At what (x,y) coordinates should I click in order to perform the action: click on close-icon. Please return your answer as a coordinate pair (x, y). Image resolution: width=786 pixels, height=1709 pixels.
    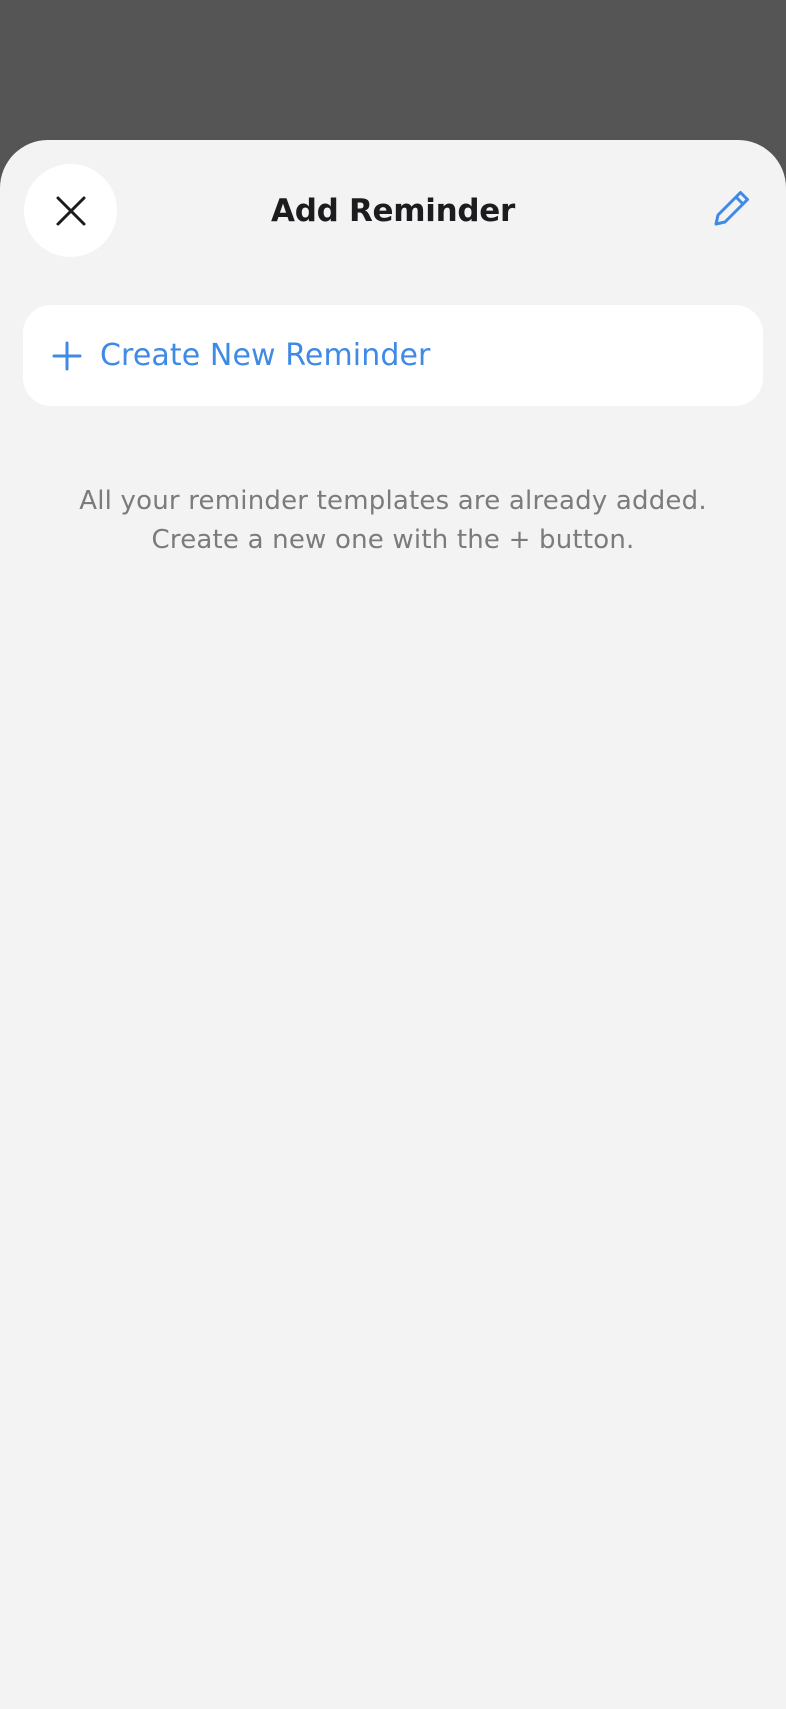
    Looking at the image, I should click on (71, 211).